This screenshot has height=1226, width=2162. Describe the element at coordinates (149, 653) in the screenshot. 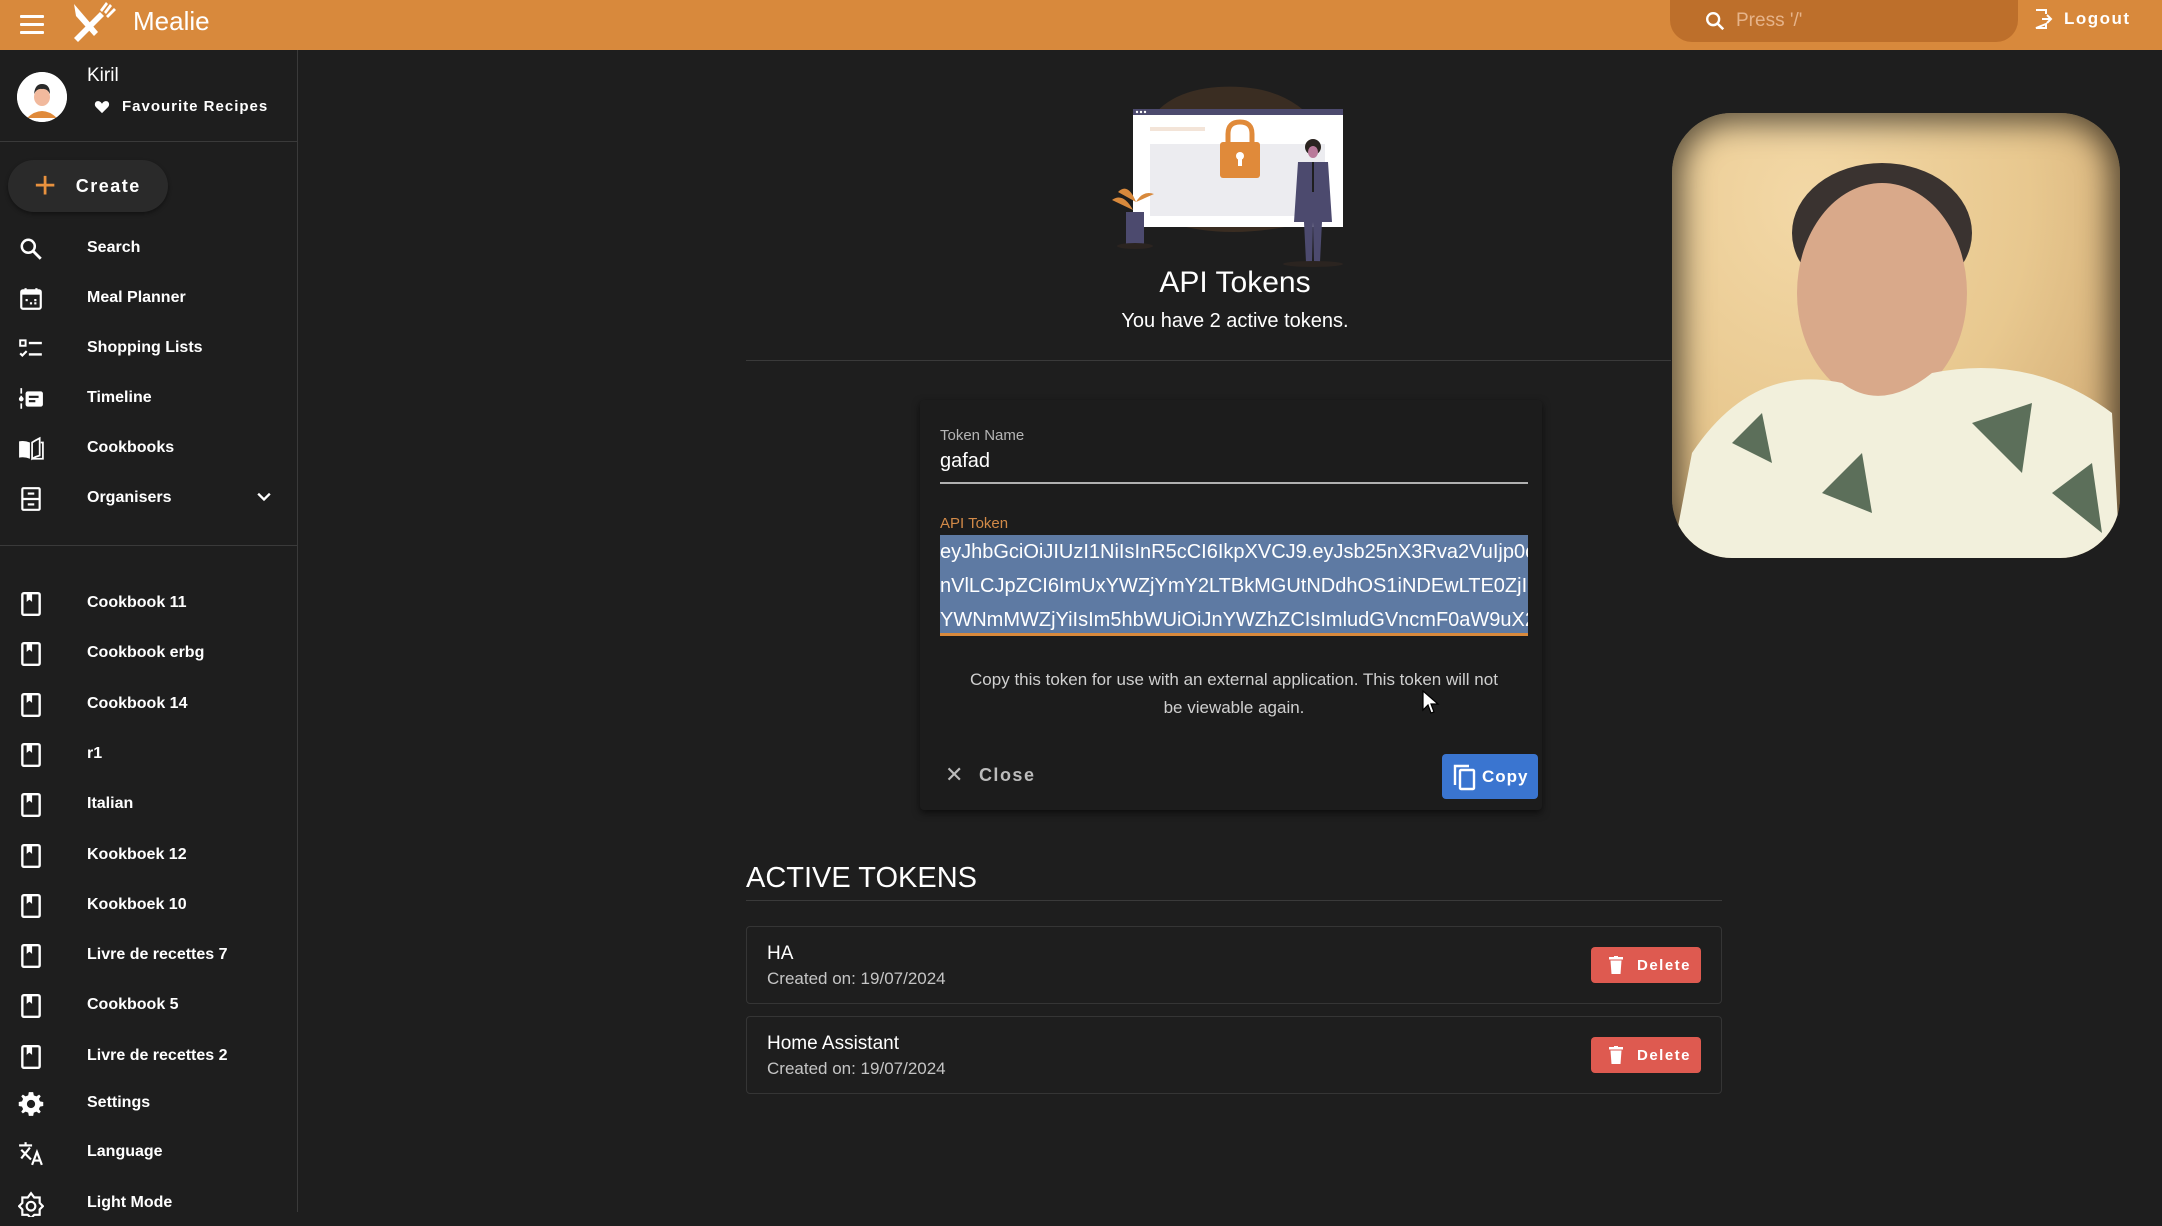

I see `sidebar-item-cookbook: Cookbook erbg` at that location.